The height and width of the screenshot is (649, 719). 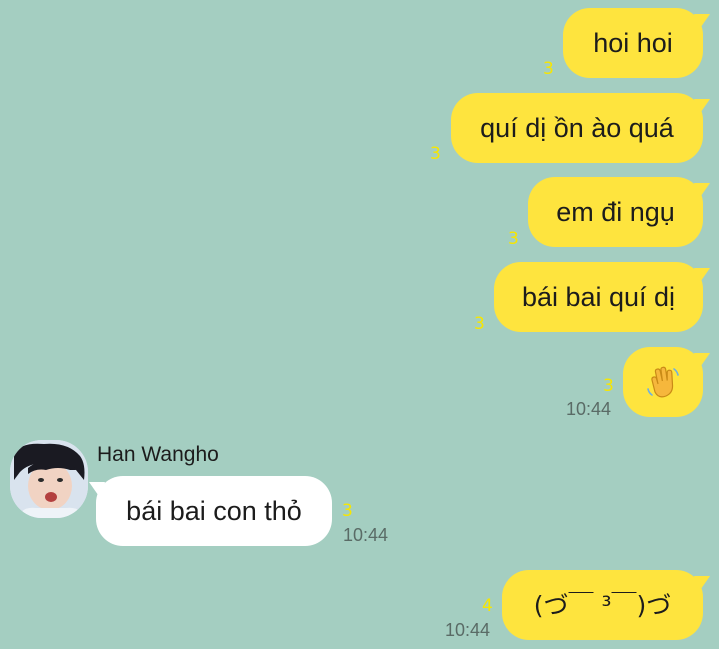 I want to click on avatar-photo, so click(x=49, y=479).